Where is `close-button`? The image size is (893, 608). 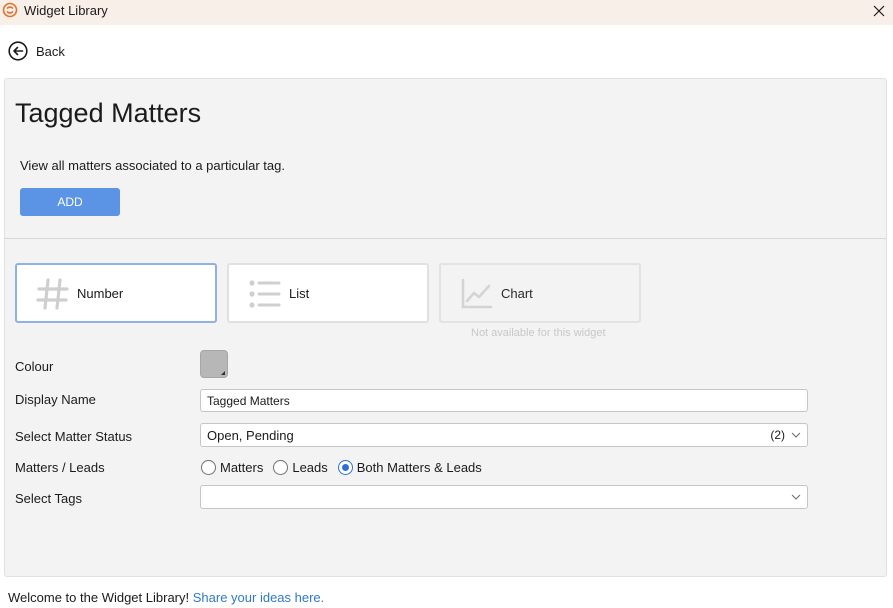
close-button is located at coordinates (879, 11).